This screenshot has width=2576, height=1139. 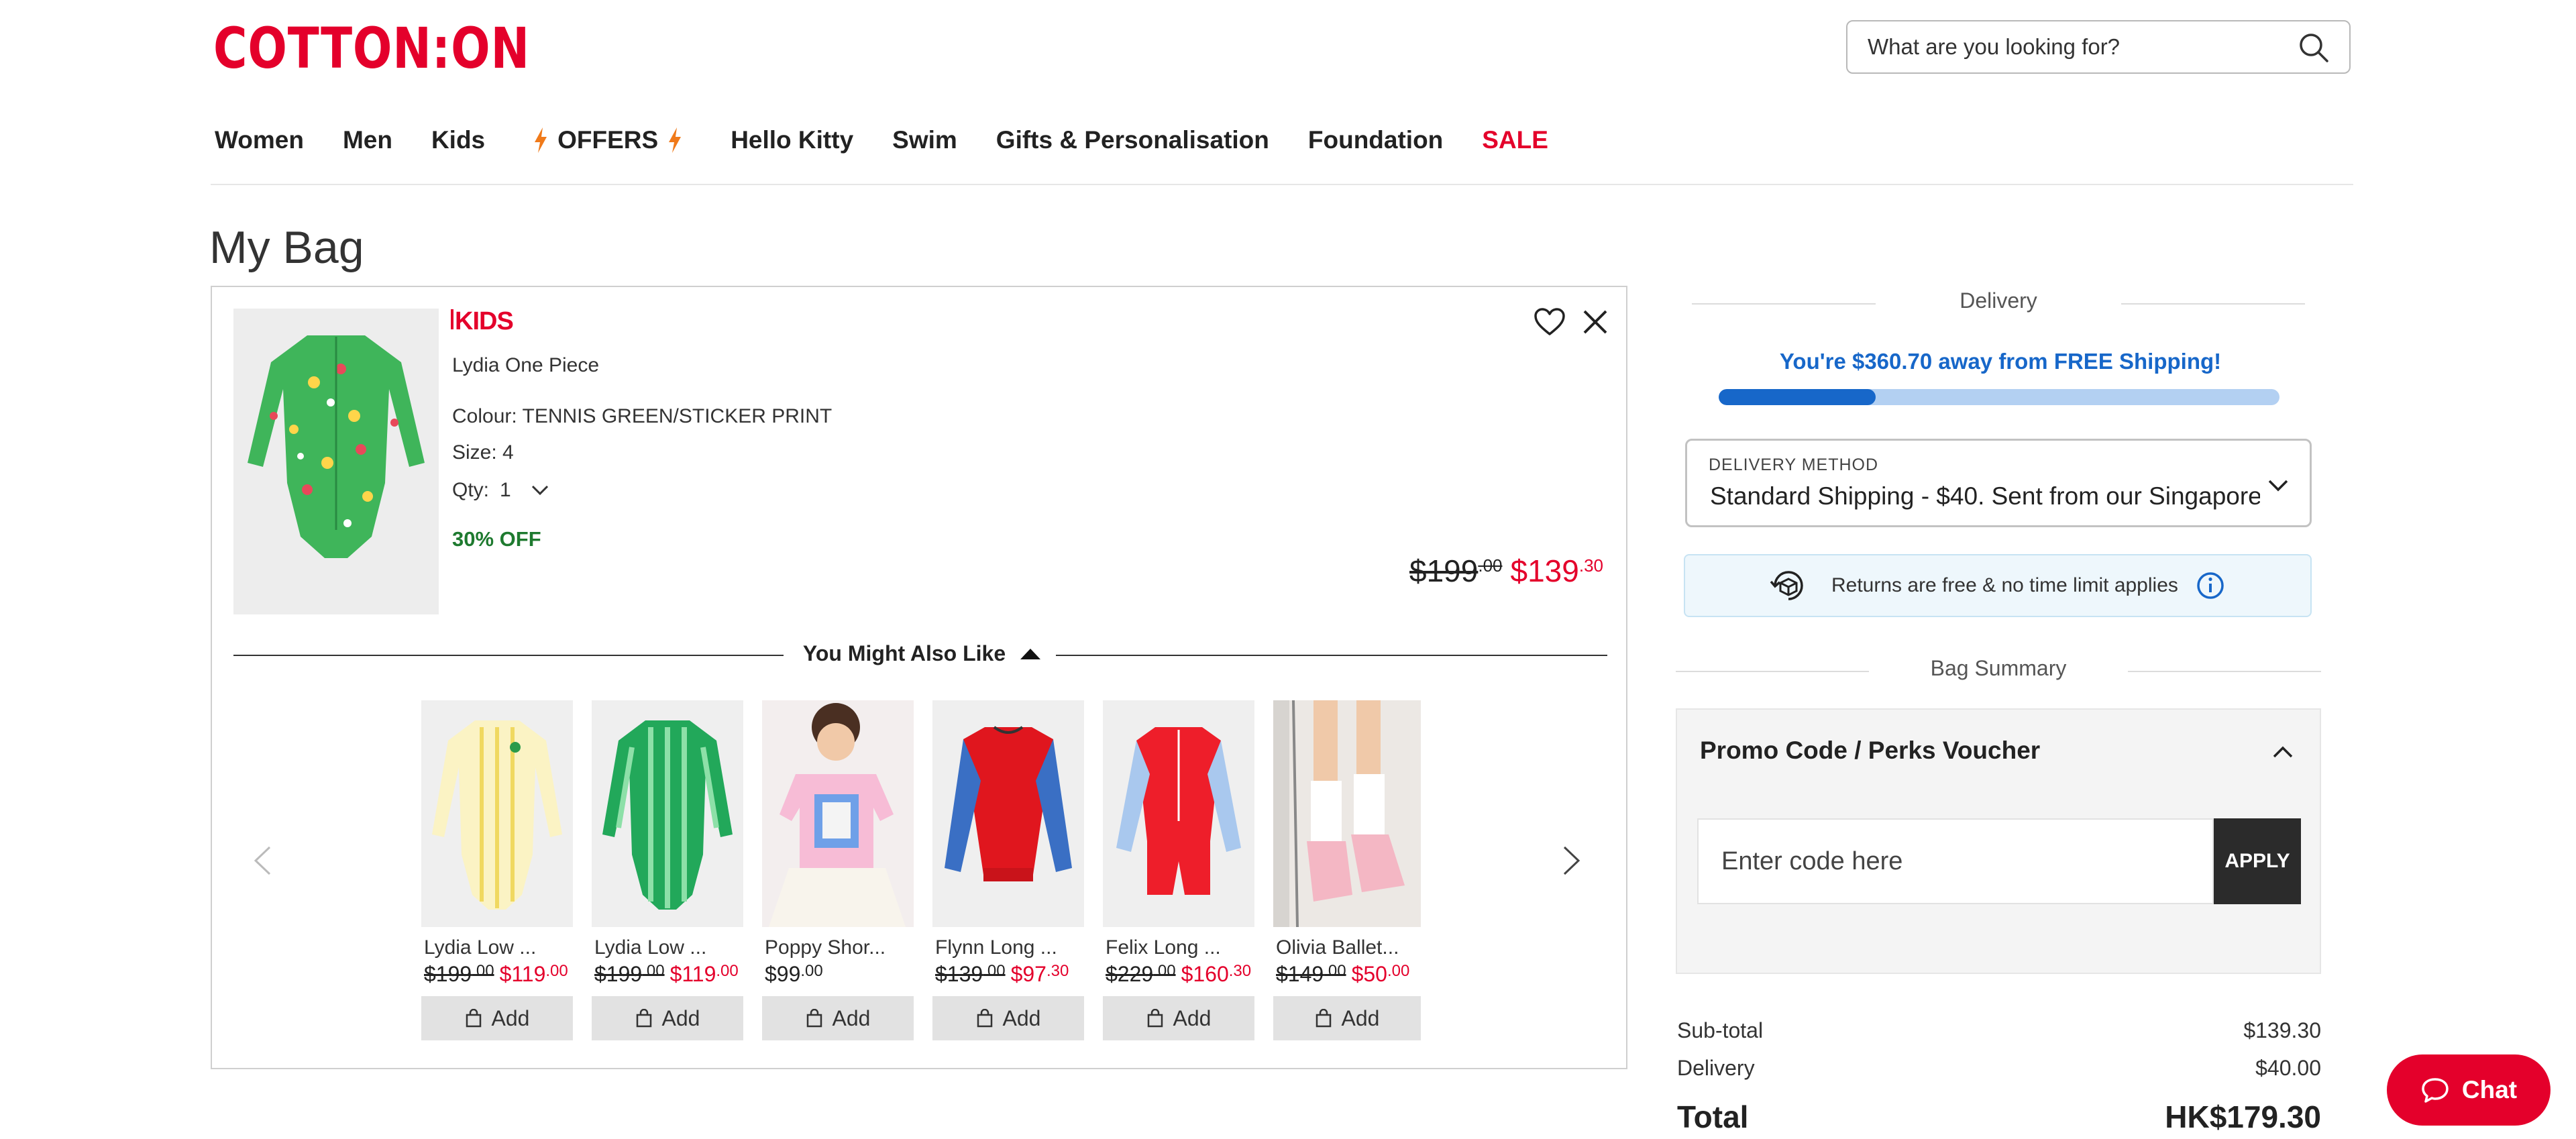 I want to click on recommendation-card: Poppy Shor... $99.00 Add, so click(x=838, y=870).